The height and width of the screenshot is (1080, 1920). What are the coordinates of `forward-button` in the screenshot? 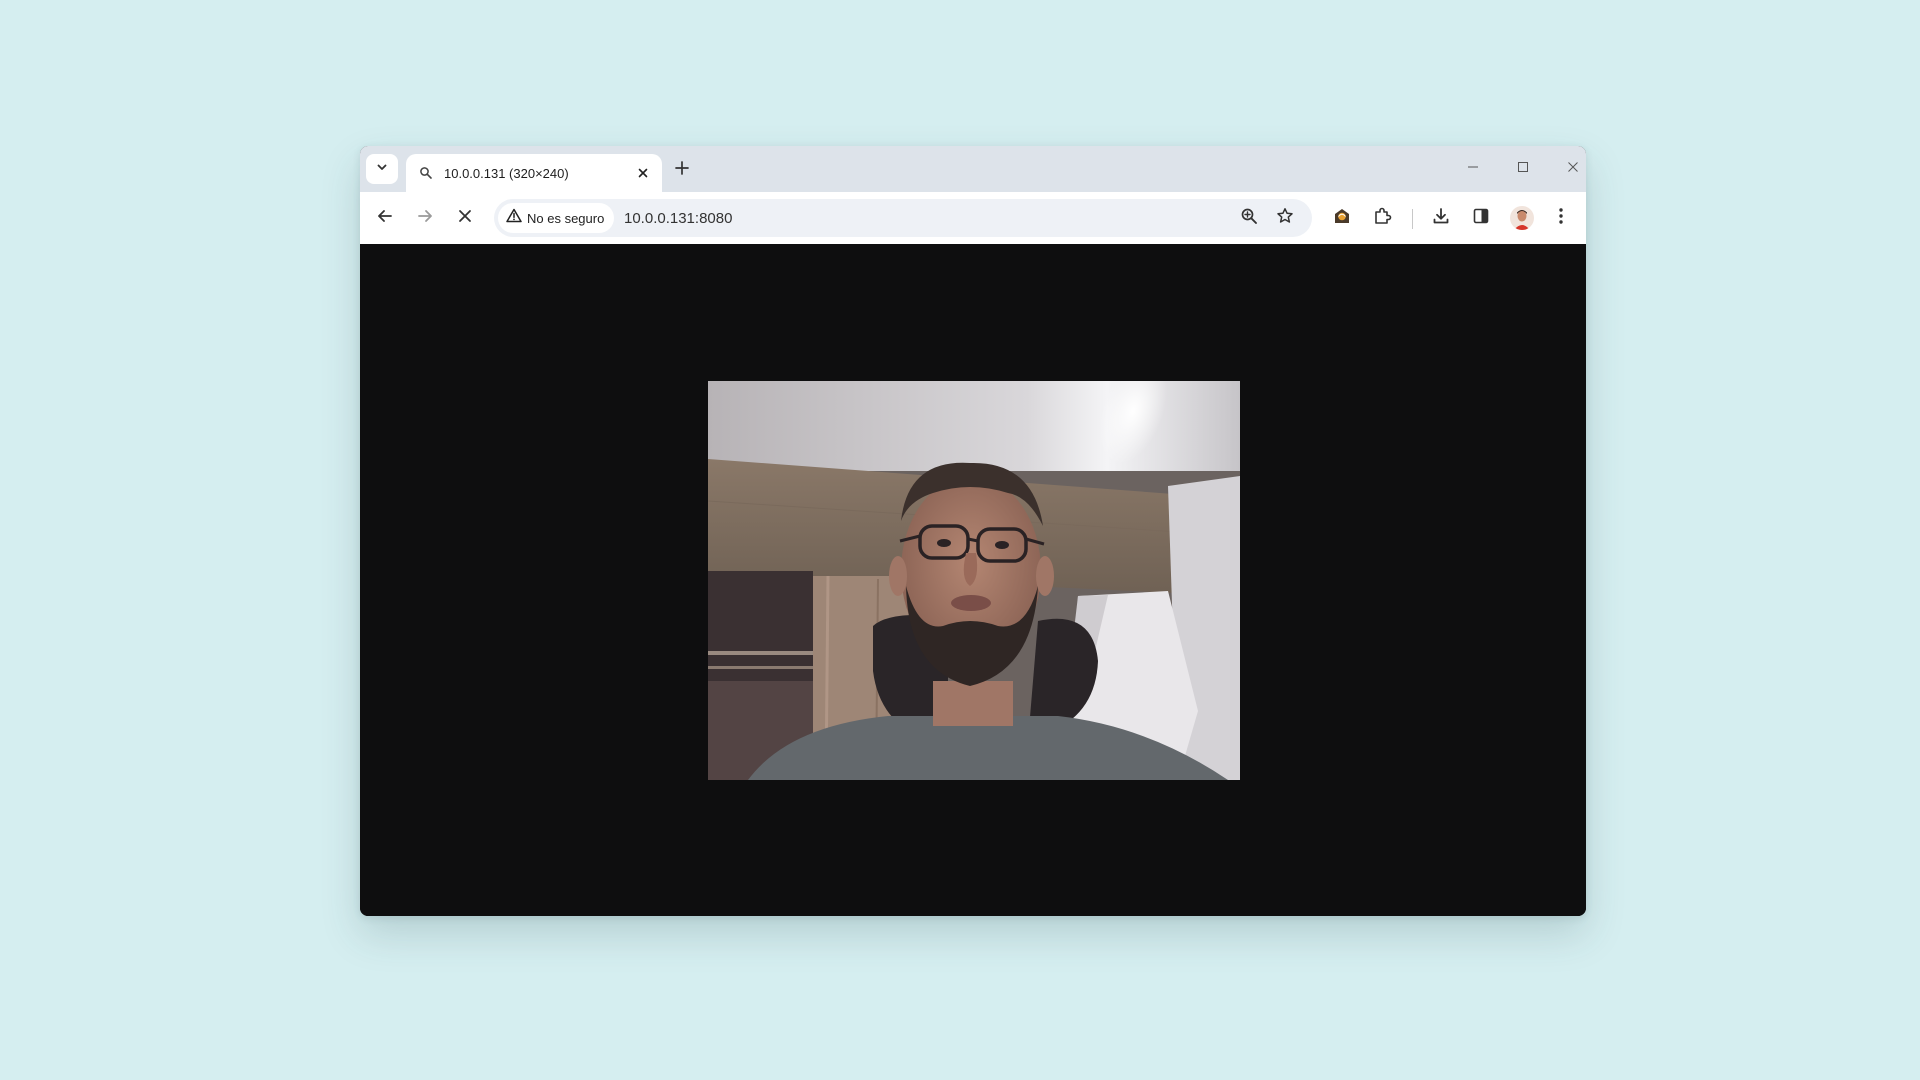 It's located at (425, 218).